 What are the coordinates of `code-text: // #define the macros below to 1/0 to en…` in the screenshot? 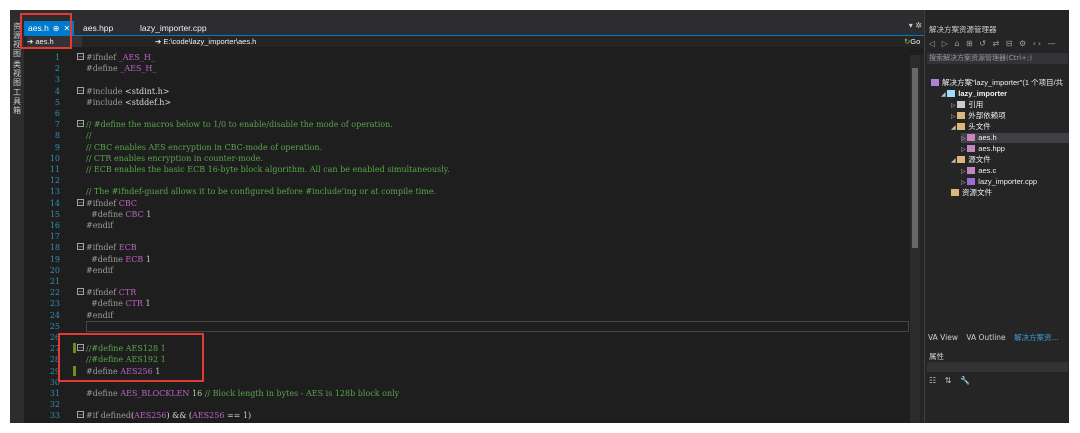 It's located at (239, 125).